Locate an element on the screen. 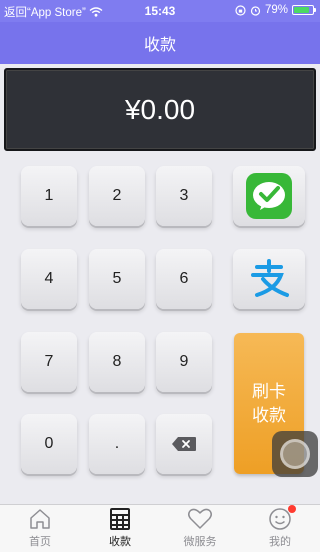 This screenshot has width=320, height=552. key-label: 9 is located at coordinates (184, 361).